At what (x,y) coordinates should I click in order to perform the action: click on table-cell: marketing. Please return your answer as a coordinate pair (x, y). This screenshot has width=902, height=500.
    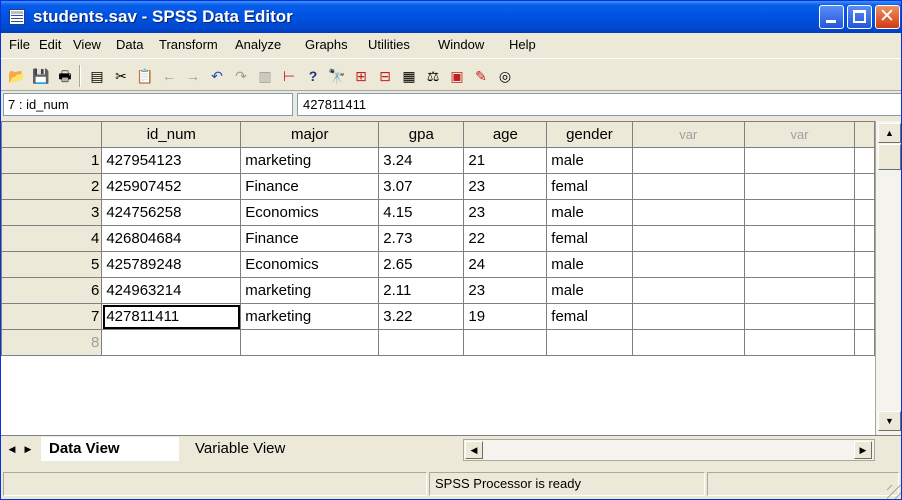
    Looking at the image, I should click on (310, 290).